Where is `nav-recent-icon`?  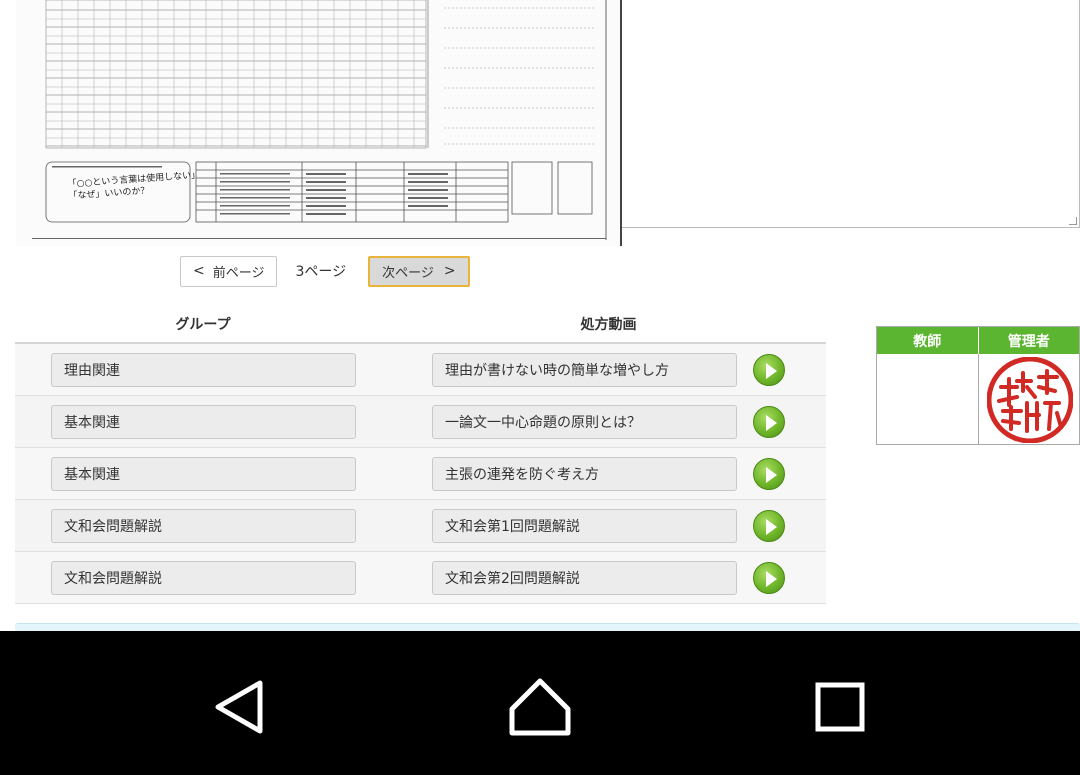
nav-recent-icon is located at coordinates (840, 707).